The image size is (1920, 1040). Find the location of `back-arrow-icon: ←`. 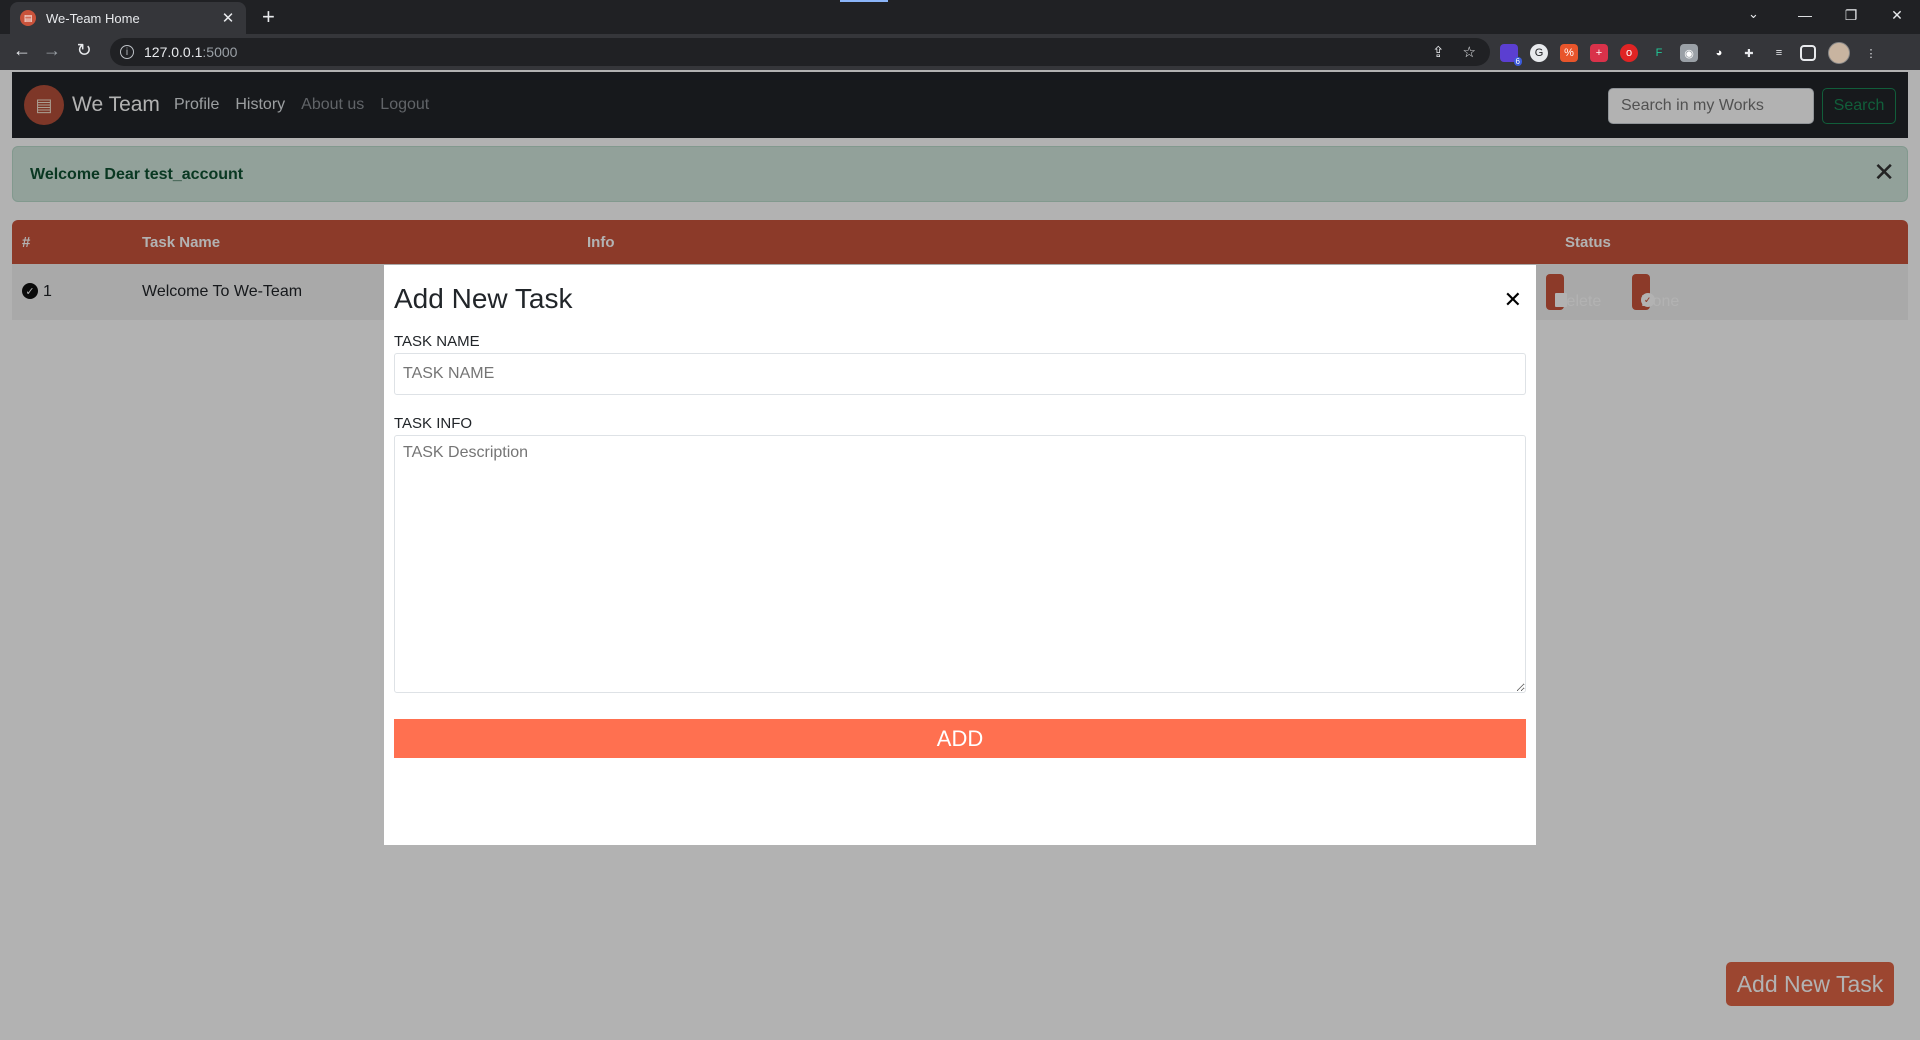

back-arrow-icon: ← is located at coordinates (22, 50).